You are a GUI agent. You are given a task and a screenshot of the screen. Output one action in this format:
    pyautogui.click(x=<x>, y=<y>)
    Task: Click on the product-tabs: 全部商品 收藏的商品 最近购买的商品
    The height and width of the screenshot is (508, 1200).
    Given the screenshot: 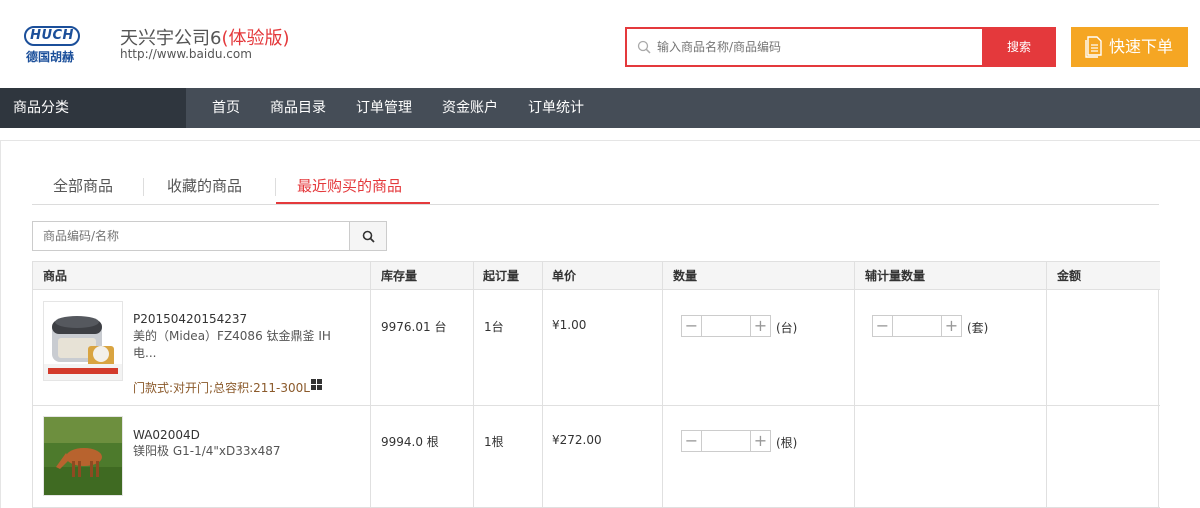 What is the action you would take?
    pyautogui.click(x=595, y=188)
    